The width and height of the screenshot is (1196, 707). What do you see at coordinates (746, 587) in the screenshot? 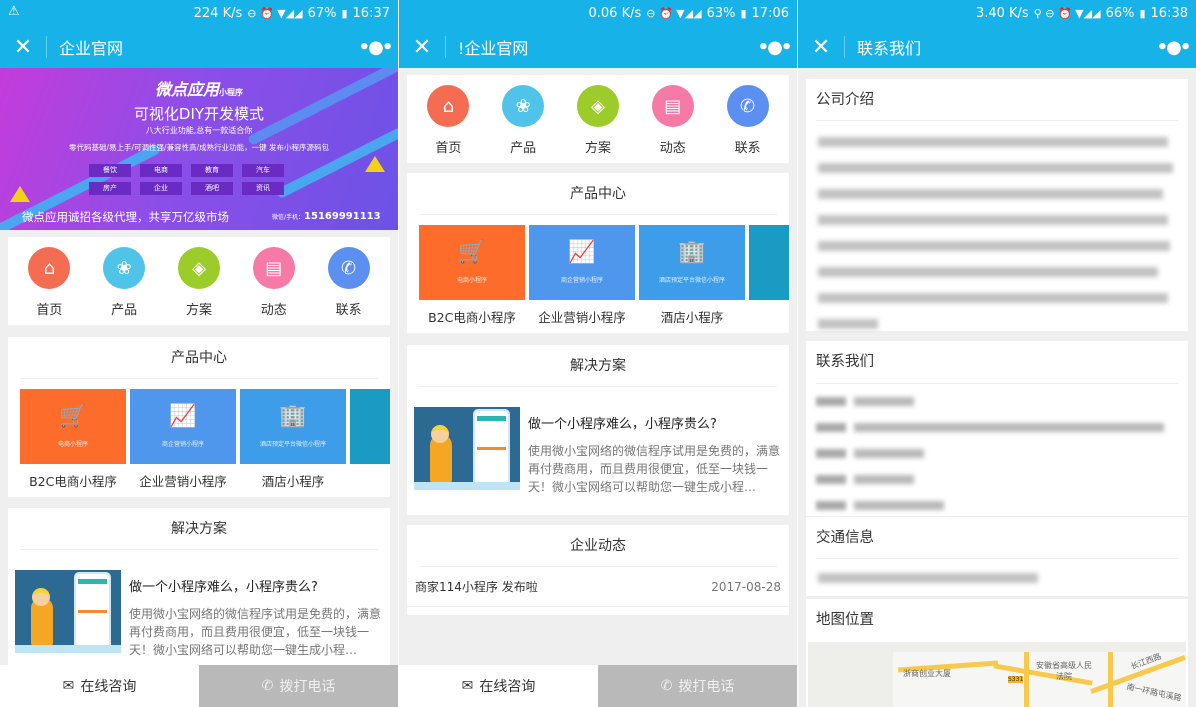
I see `news-item-date: 2017-08-28` at bounding box center [746, 587].